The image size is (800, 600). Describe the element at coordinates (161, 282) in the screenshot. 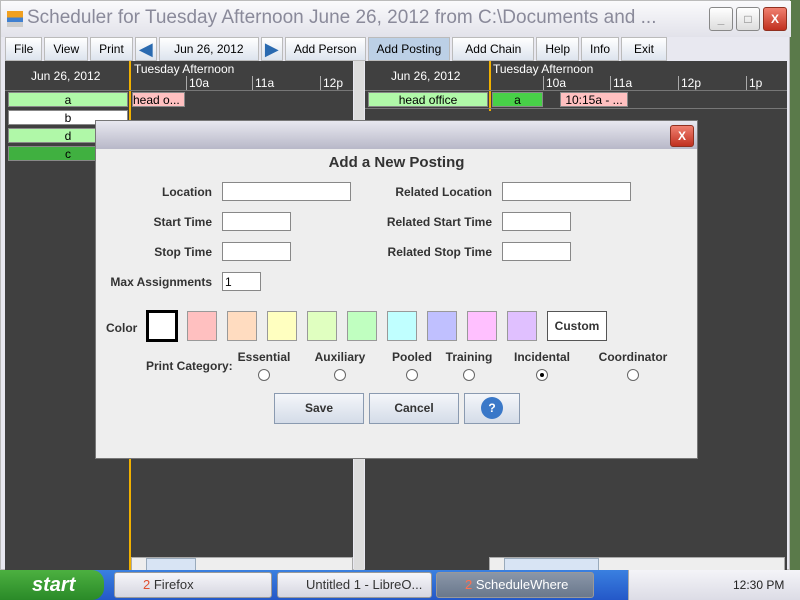

I see `max-assignments-label: Max Assignments` at that location.